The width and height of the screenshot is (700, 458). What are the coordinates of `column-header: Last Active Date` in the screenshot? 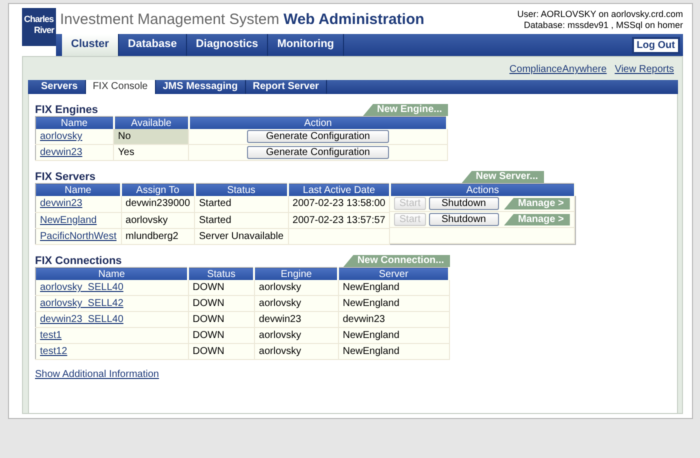 It's located at (339, 190).